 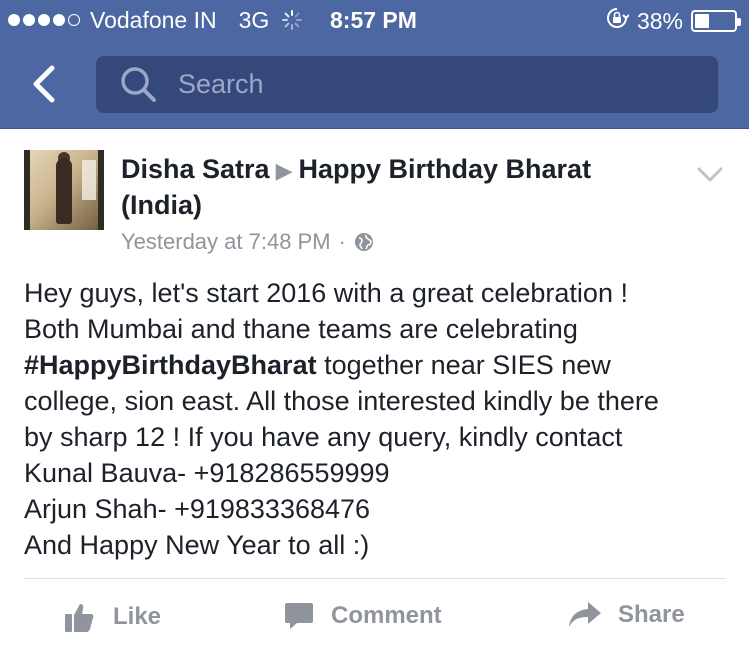 What do you see at coordinates (170, 365) in the screenshot?
I see `hashtag-link: #HappyBirthdayBharat` at bounding box center [170, 365].